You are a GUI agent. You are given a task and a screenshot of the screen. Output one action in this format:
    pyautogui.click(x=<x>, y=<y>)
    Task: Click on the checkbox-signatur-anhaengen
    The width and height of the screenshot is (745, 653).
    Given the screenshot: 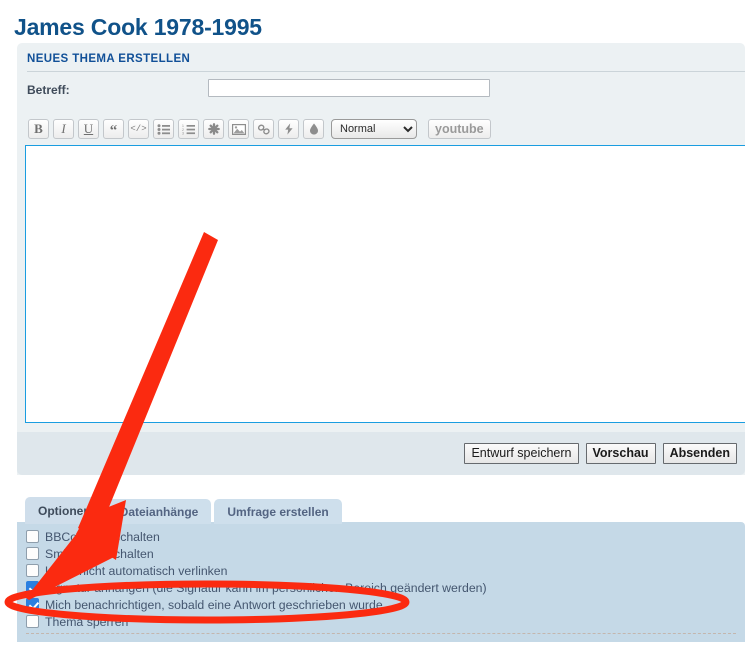 What is the action you would take?
    pyautogui.click(x=32, y=587)
    